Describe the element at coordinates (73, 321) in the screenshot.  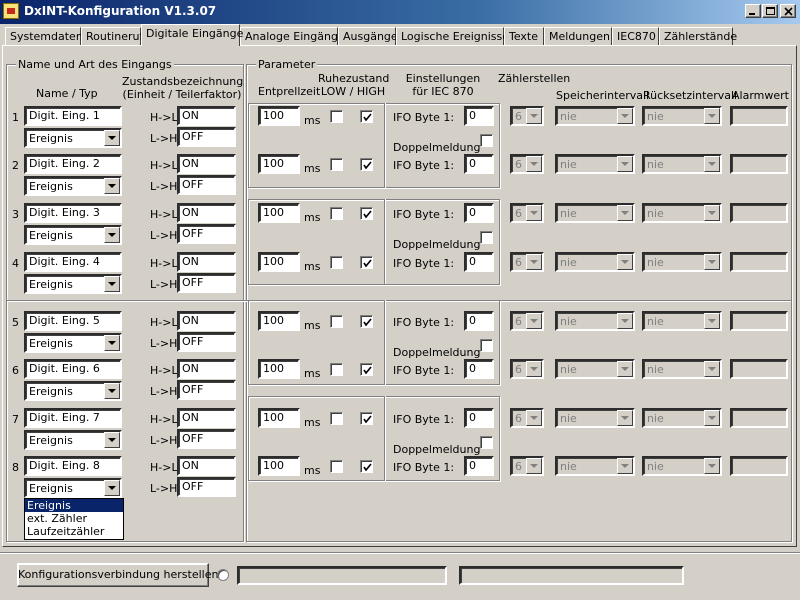
I see `name-field-5: Digit. Eing. 5` at that location.